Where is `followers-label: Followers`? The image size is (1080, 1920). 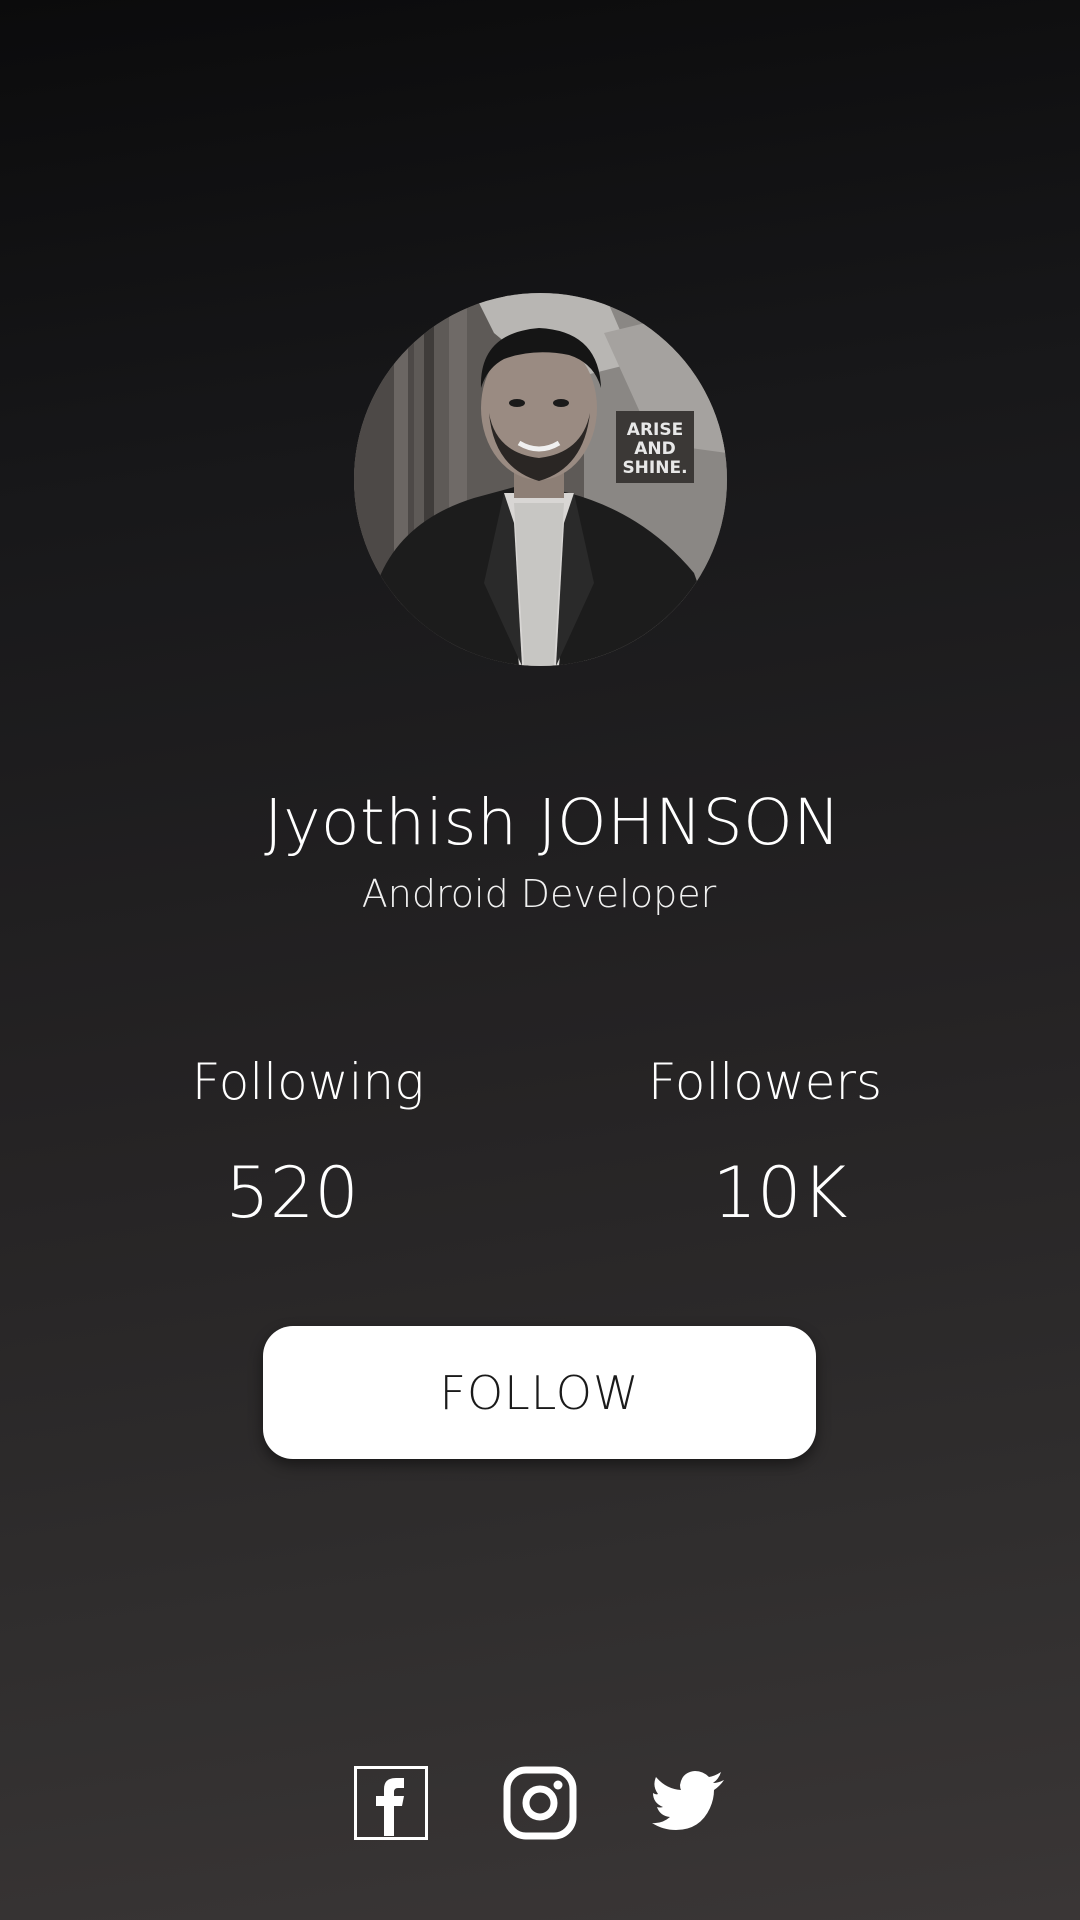
followers-label: Followers is located at coordinates (765, 1082).